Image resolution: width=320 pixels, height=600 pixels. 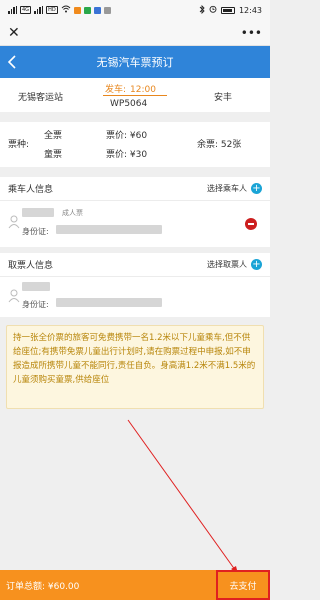 I want to click on select-passenger-label: 选择乘车人, so click(x=227, y=188).